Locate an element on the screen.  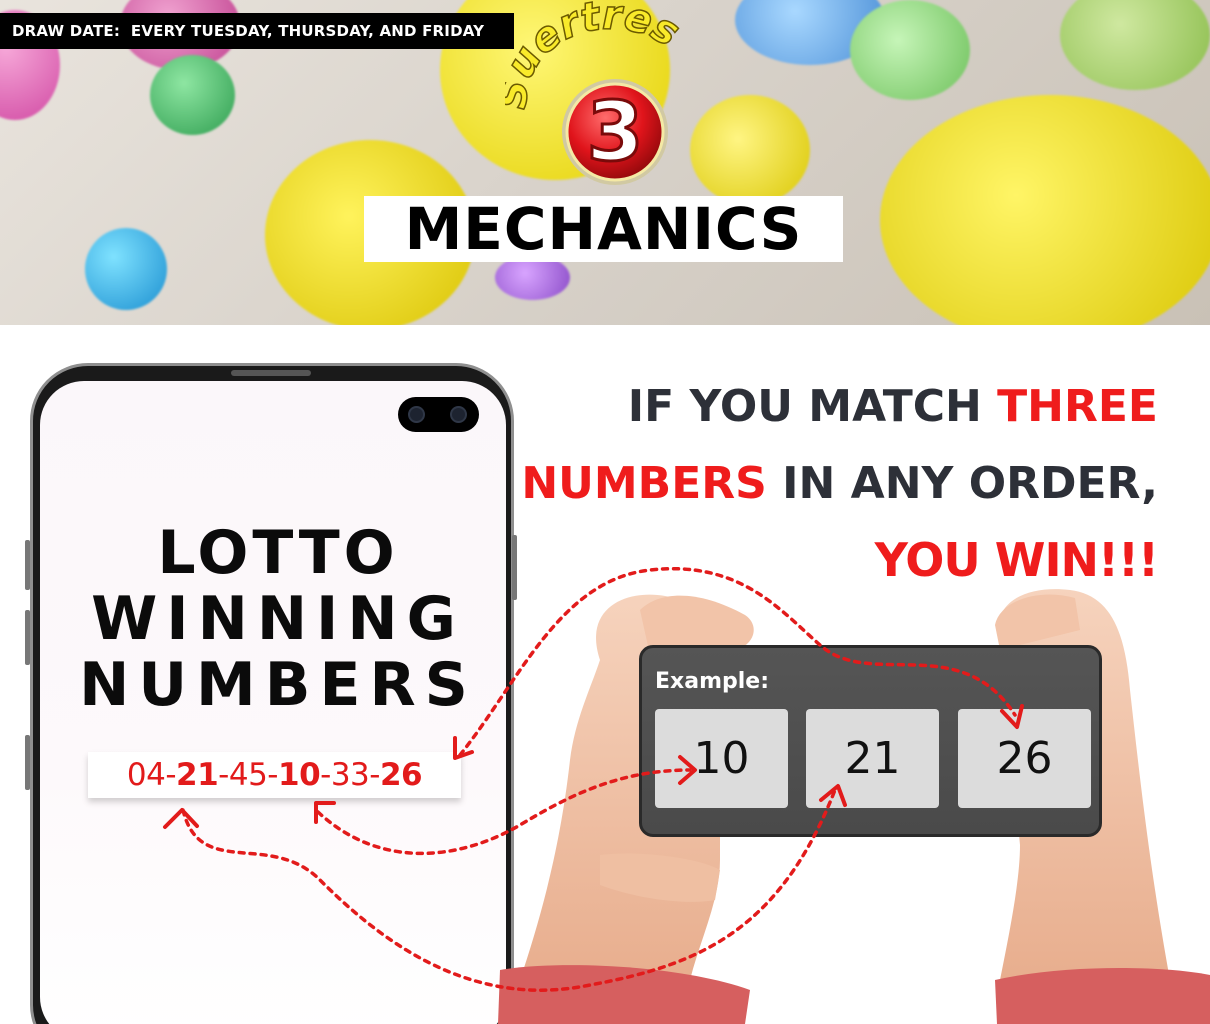
lottery-ball-blue is located at coordinates (126, 269).